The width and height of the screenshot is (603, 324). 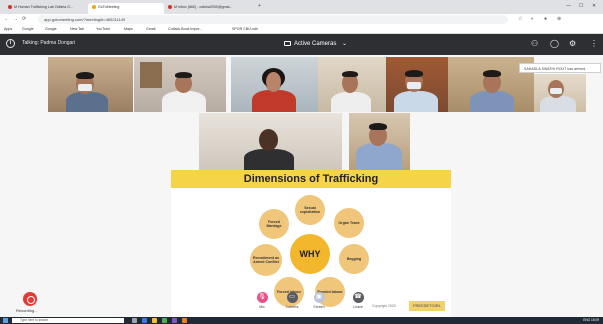 I want to click on camera-control: ▭ Camera, so click(x=292, y=300).